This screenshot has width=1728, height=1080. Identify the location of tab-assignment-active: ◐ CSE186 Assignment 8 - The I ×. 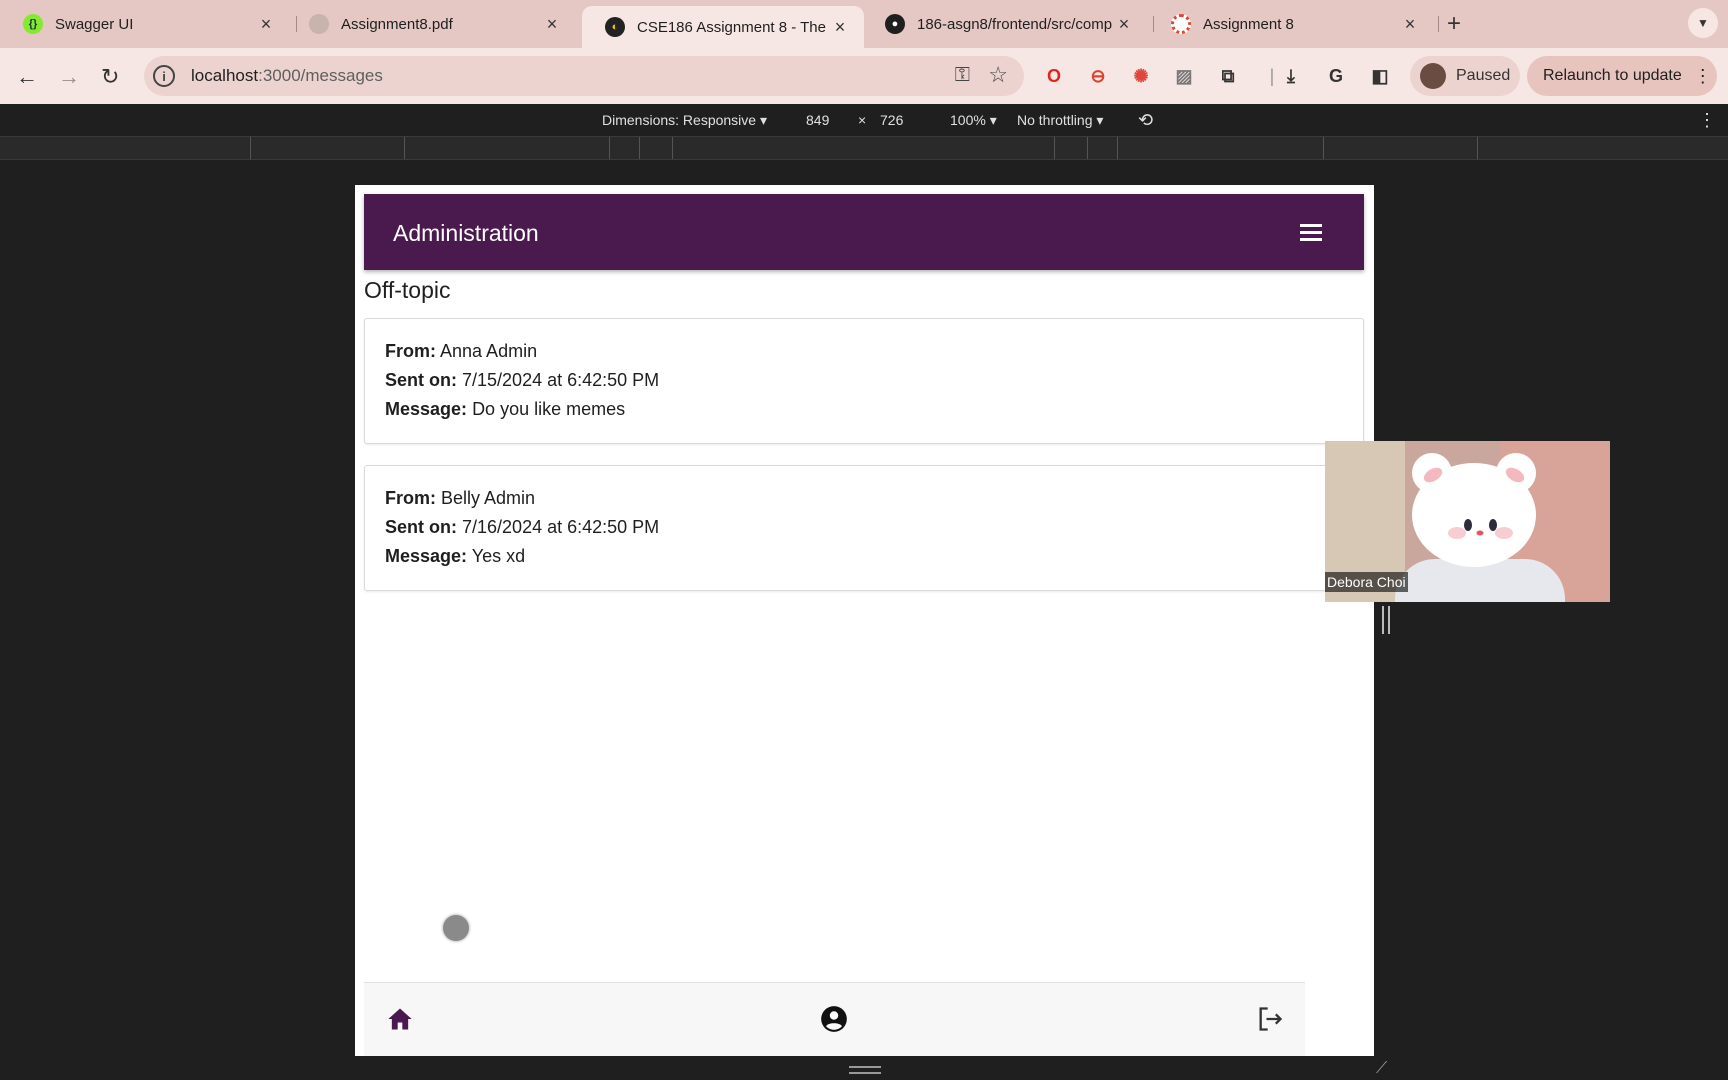
(723, 27).